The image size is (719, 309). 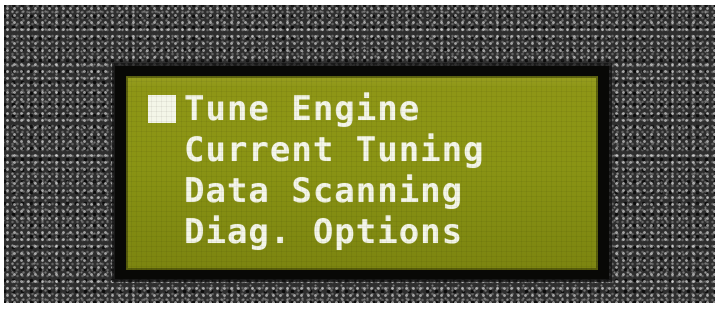 I want to click on menu-item-current-tuning: Current Tuning, so click(x=316, y=149).